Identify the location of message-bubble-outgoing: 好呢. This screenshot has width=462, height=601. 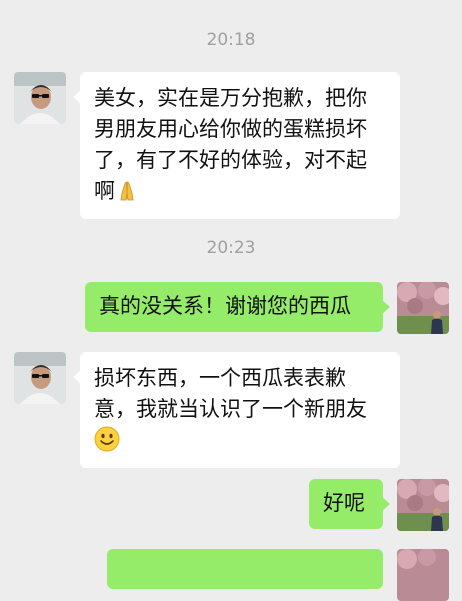
(349, 504).